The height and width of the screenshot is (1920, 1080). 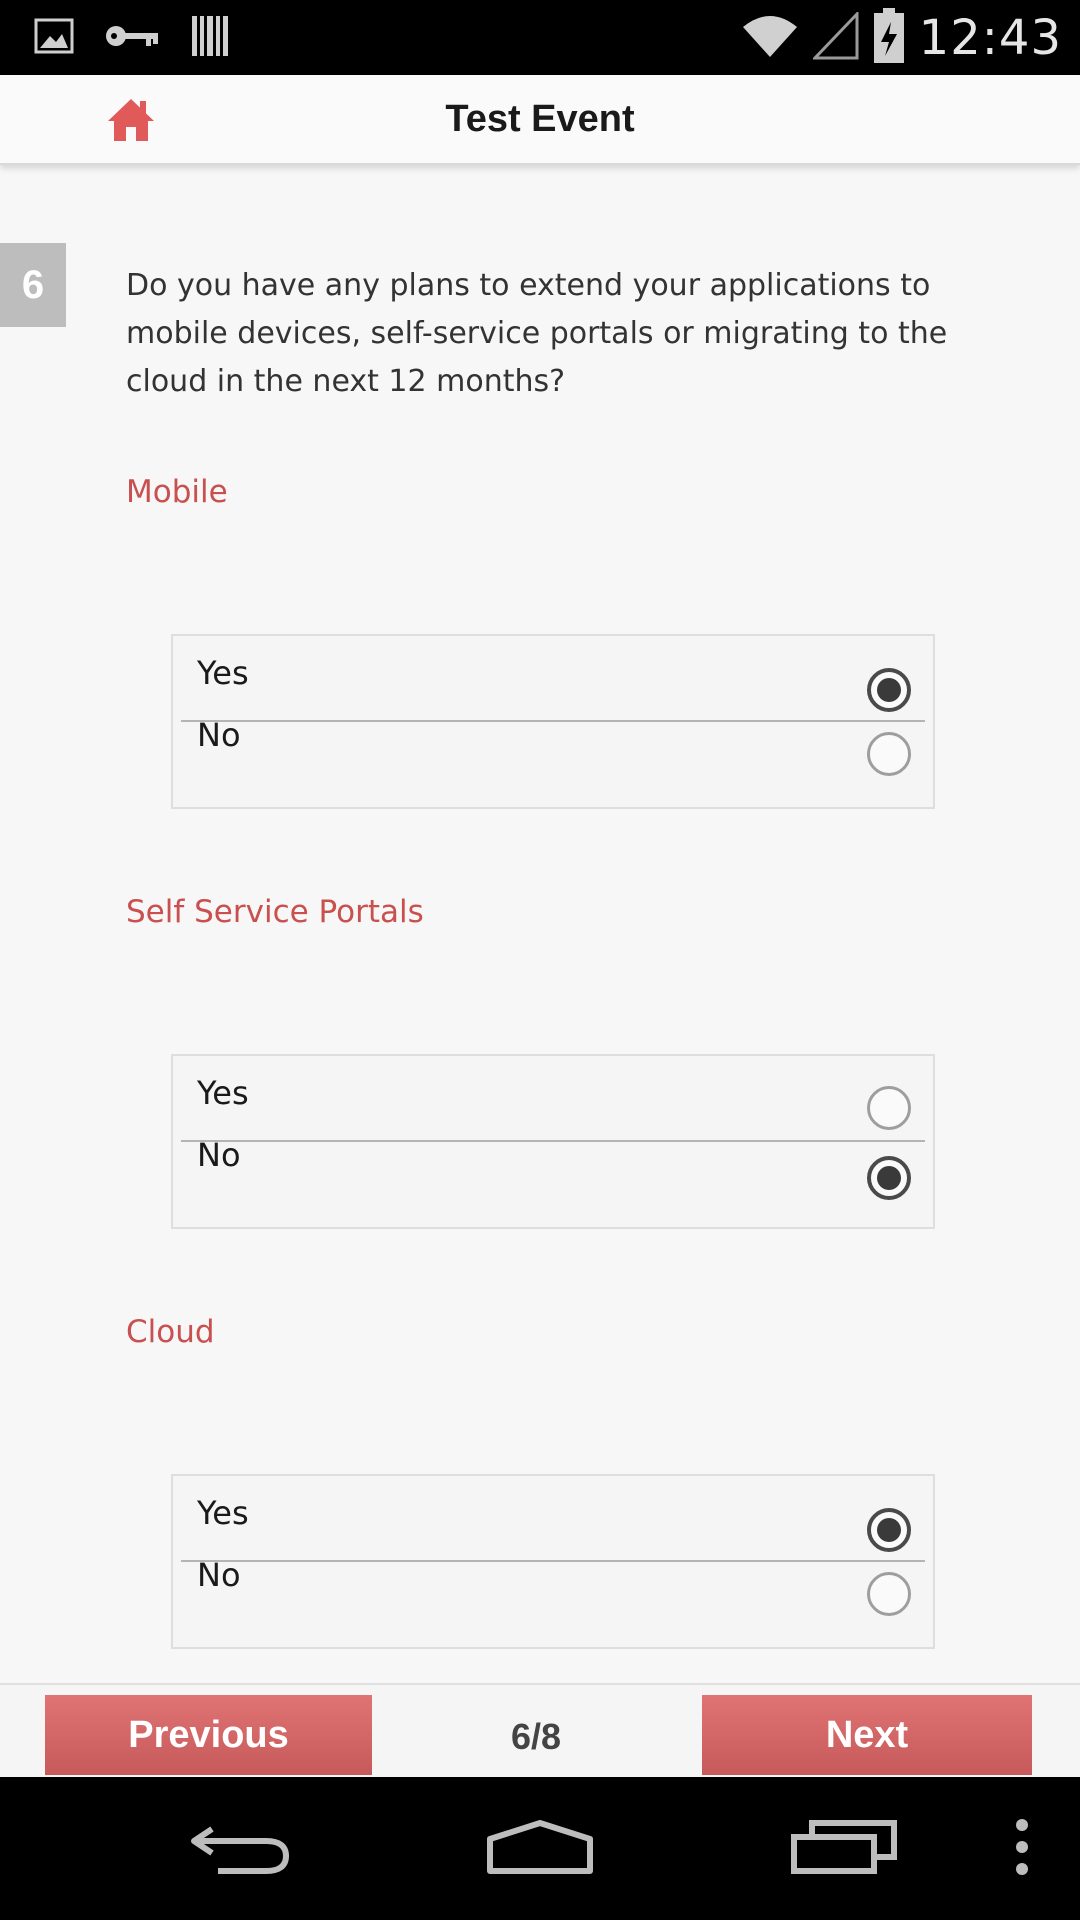 What do you see at coordinates (131, 124) in the screenshot?
I see `home-icon` at bounding box center [131, 124].